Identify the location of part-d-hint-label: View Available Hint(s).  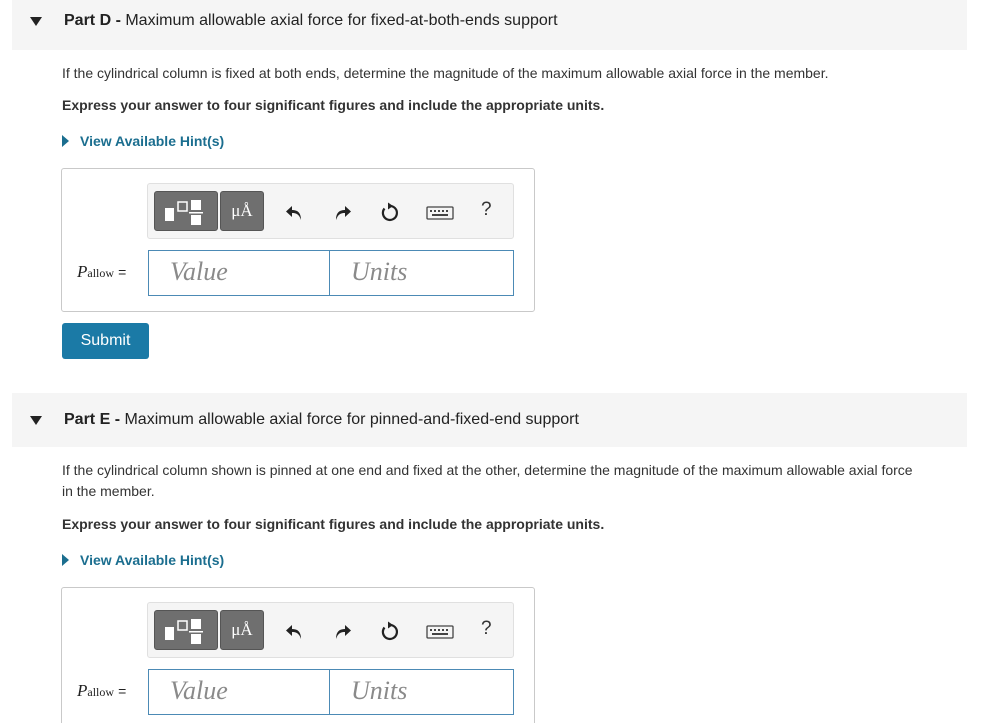
(152, 141).